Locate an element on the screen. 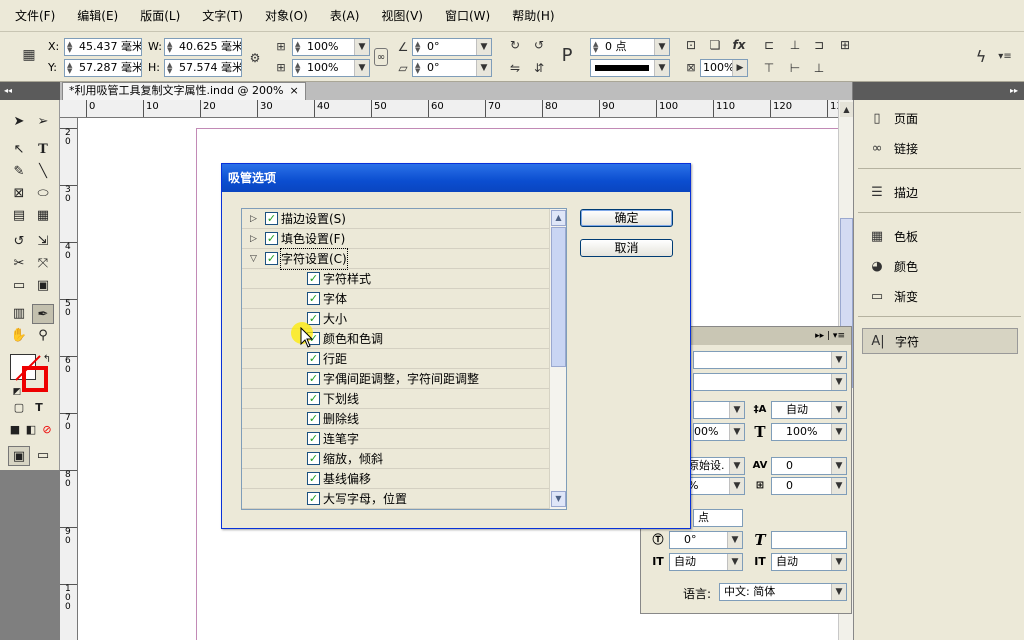 The image size is (1024, 640). dock-header: ▸▸ is located at coordinates (938, 91).